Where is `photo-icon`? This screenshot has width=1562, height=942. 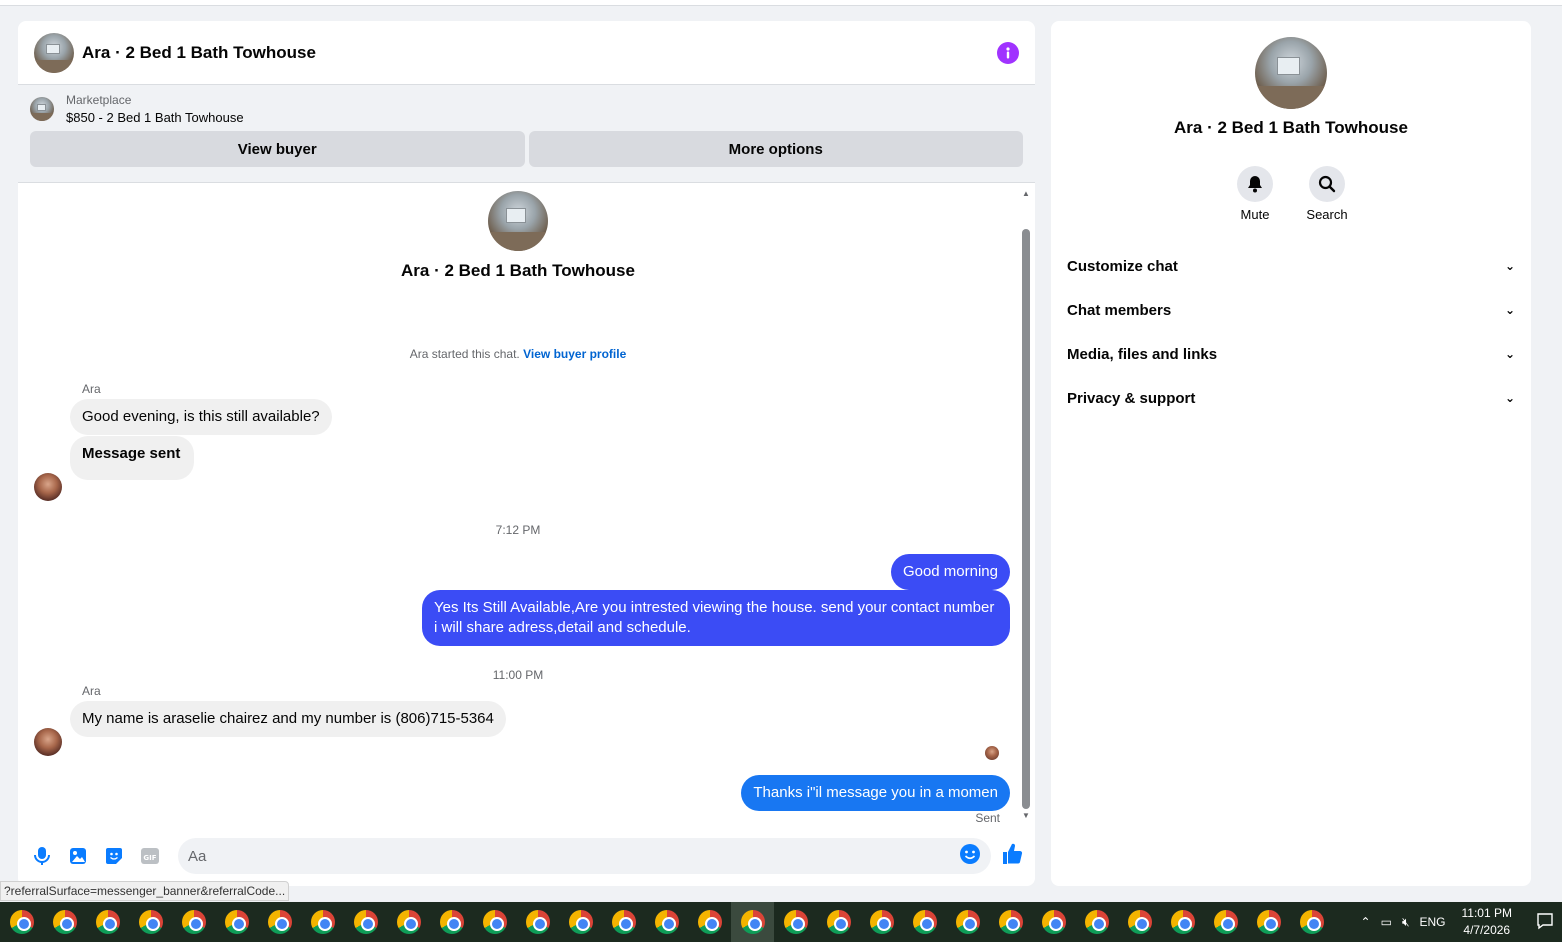
photo-icon is located at coordinates (78, 856).